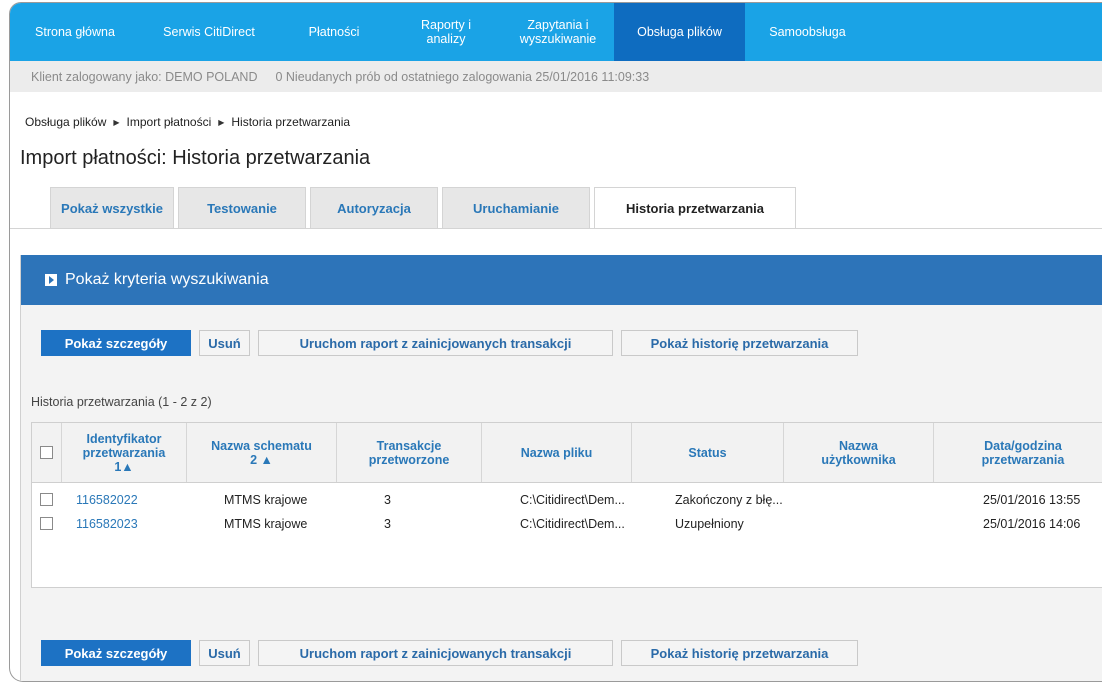 This screenshot has height=685, width=1102. I want to click on breadcrumb-processing-history: Historia przetwarzania, so click(291, 122).